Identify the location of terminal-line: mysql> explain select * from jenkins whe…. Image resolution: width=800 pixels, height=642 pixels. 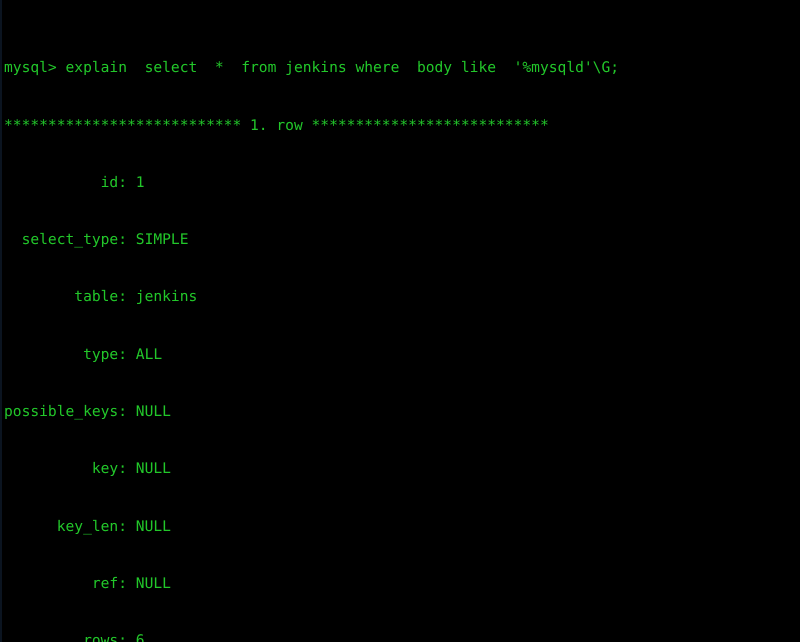
(312, 68).